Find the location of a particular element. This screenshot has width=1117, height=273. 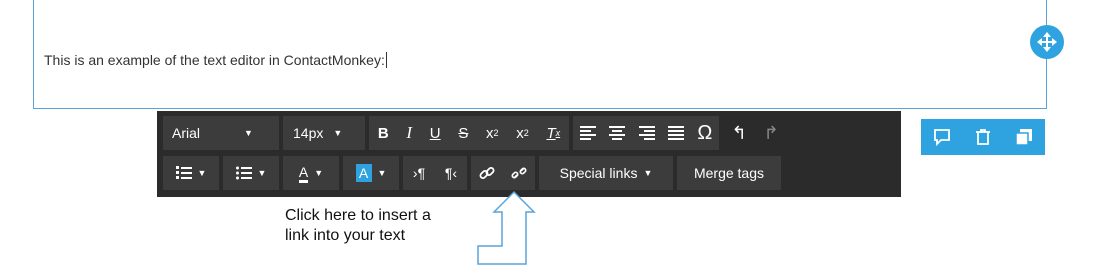

text-caret is located at coordinates (386, 60).